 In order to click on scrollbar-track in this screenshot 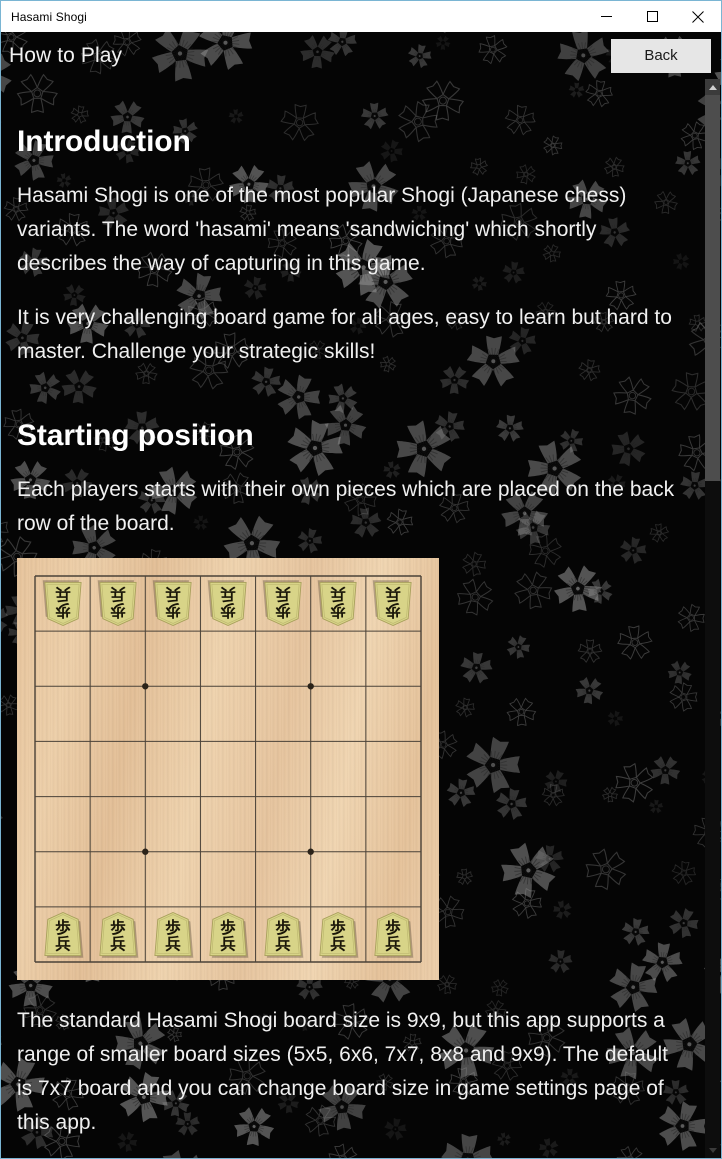, I will do `click(712, 819)`.